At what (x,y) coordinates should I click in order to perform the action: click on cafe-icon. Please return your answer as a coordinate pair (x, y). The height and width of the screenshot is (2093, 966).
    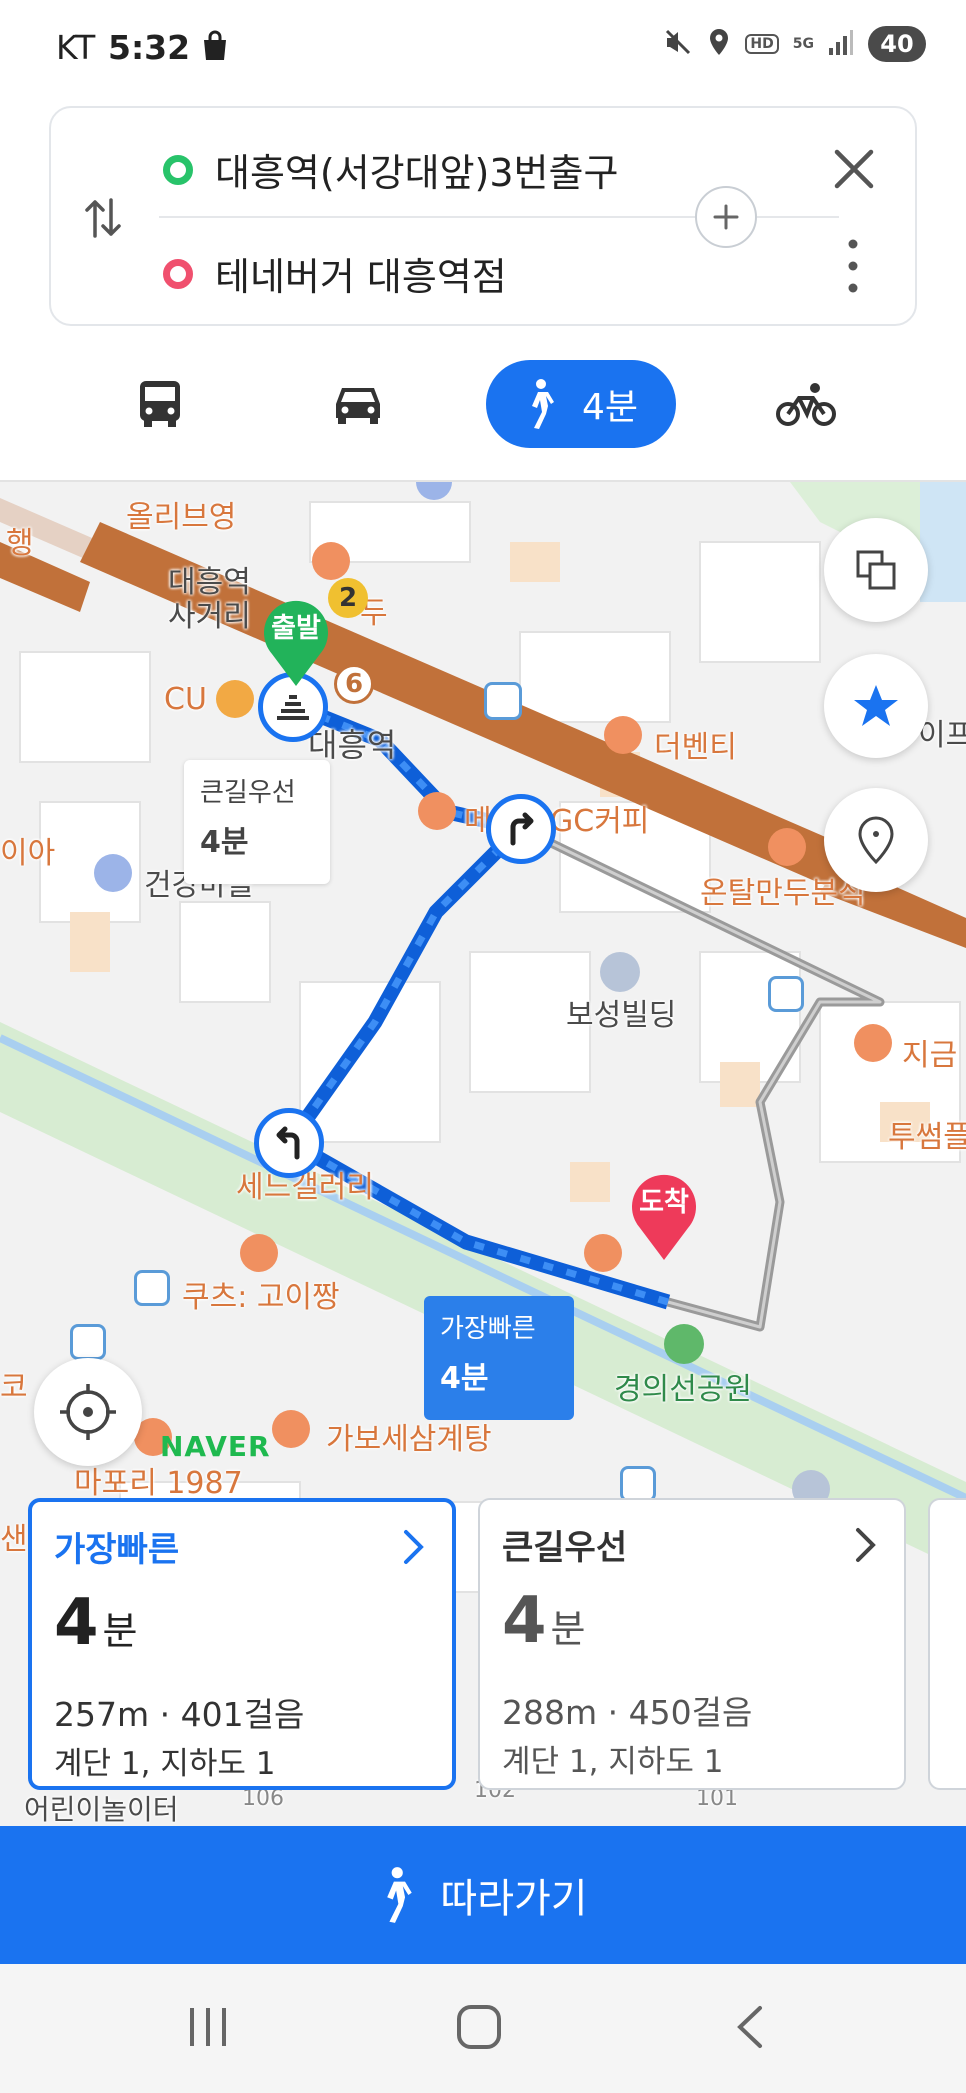
    Looking at the image, I should click on (623, 735).